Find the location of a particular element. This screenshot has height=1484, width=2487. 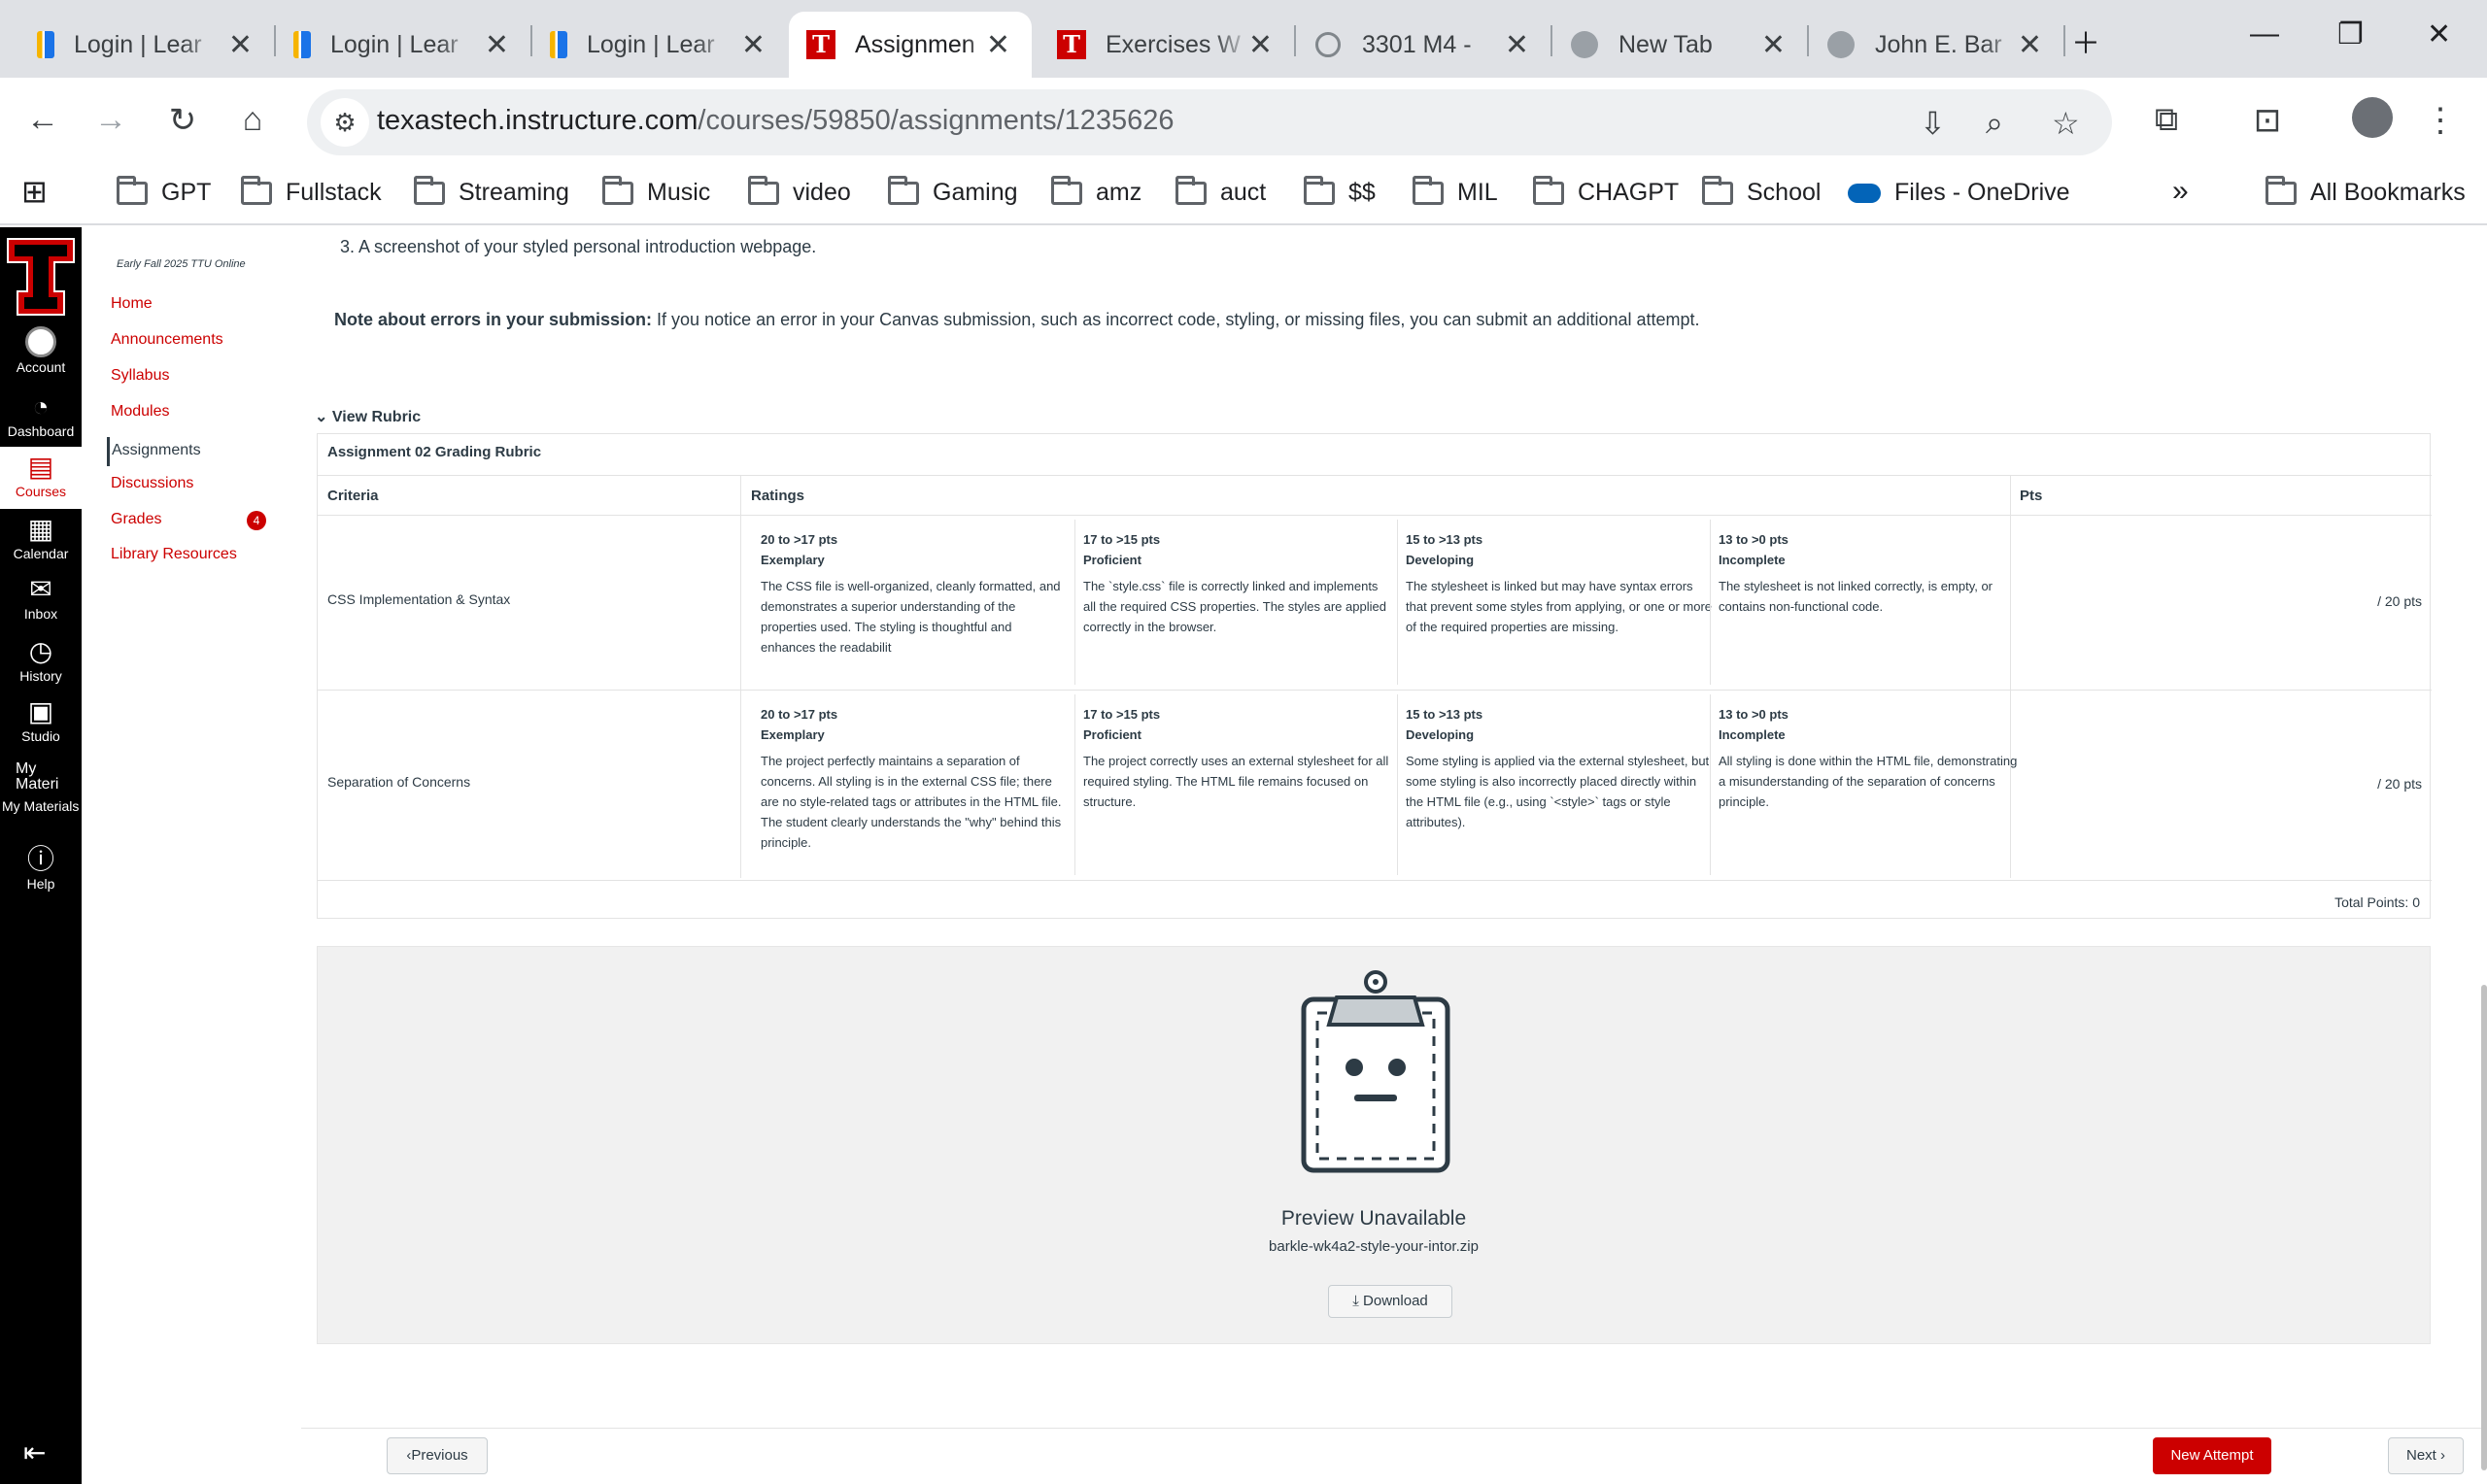

new-attempt-button: New Attempt is located at coordinates (2212, 1455).